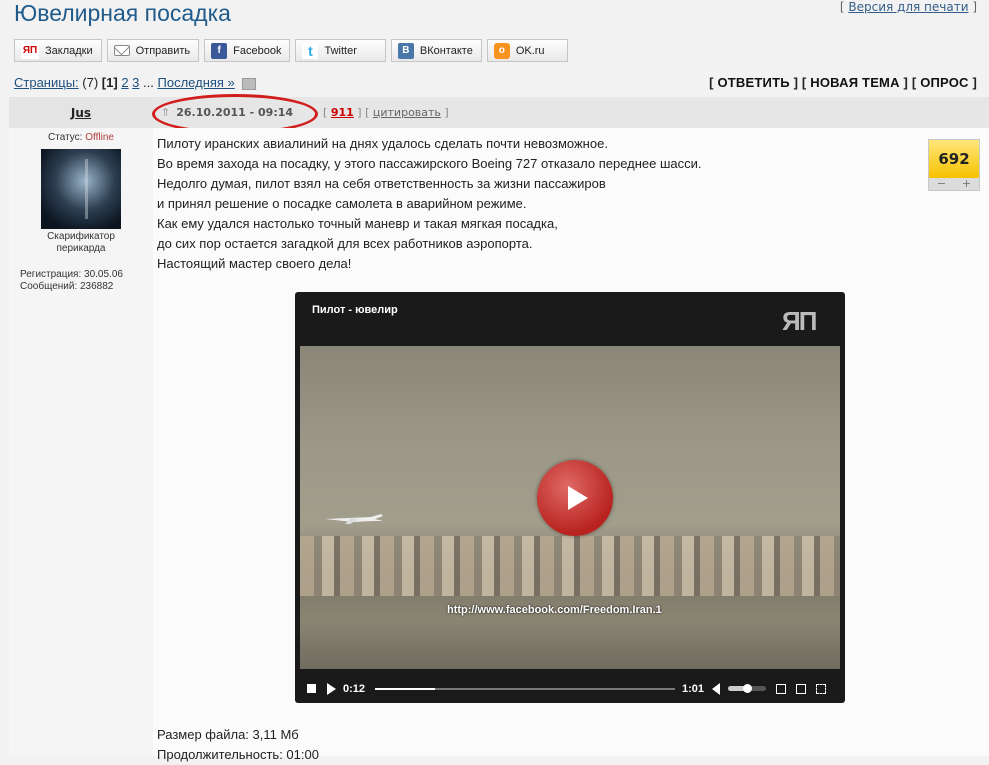 This screenshot has height=765, width=989. What do you see at coordinates (219, 50) in the screenshot?
I see `facebook-icon: f` at bounding box center [219, 50].